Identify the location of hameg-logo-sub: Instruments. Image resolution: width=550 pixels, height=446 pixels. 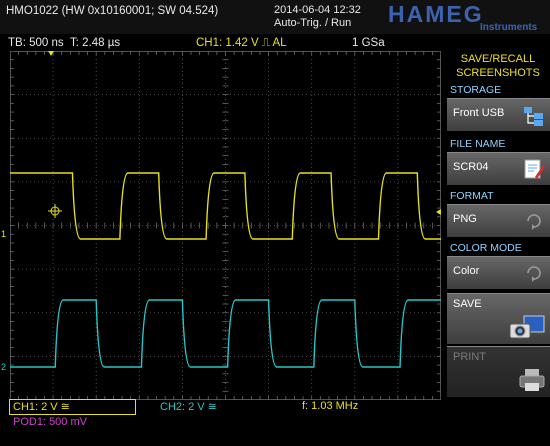
(509, 27).